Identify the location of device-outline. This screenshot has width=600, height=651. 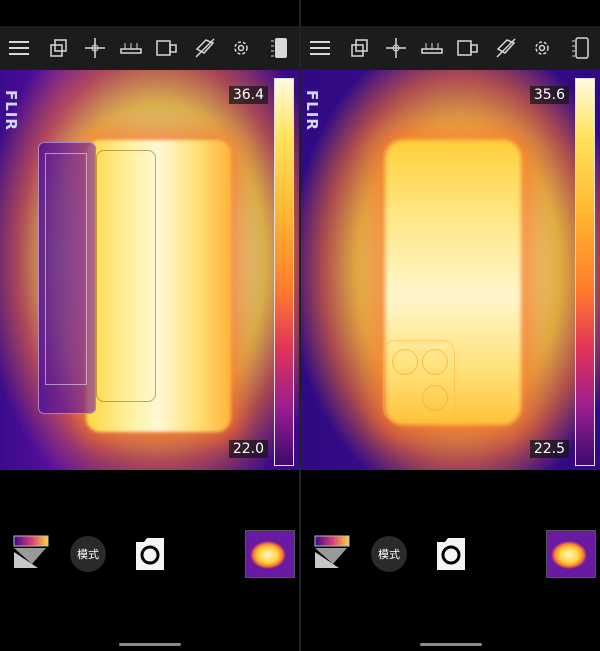
(126, 276).